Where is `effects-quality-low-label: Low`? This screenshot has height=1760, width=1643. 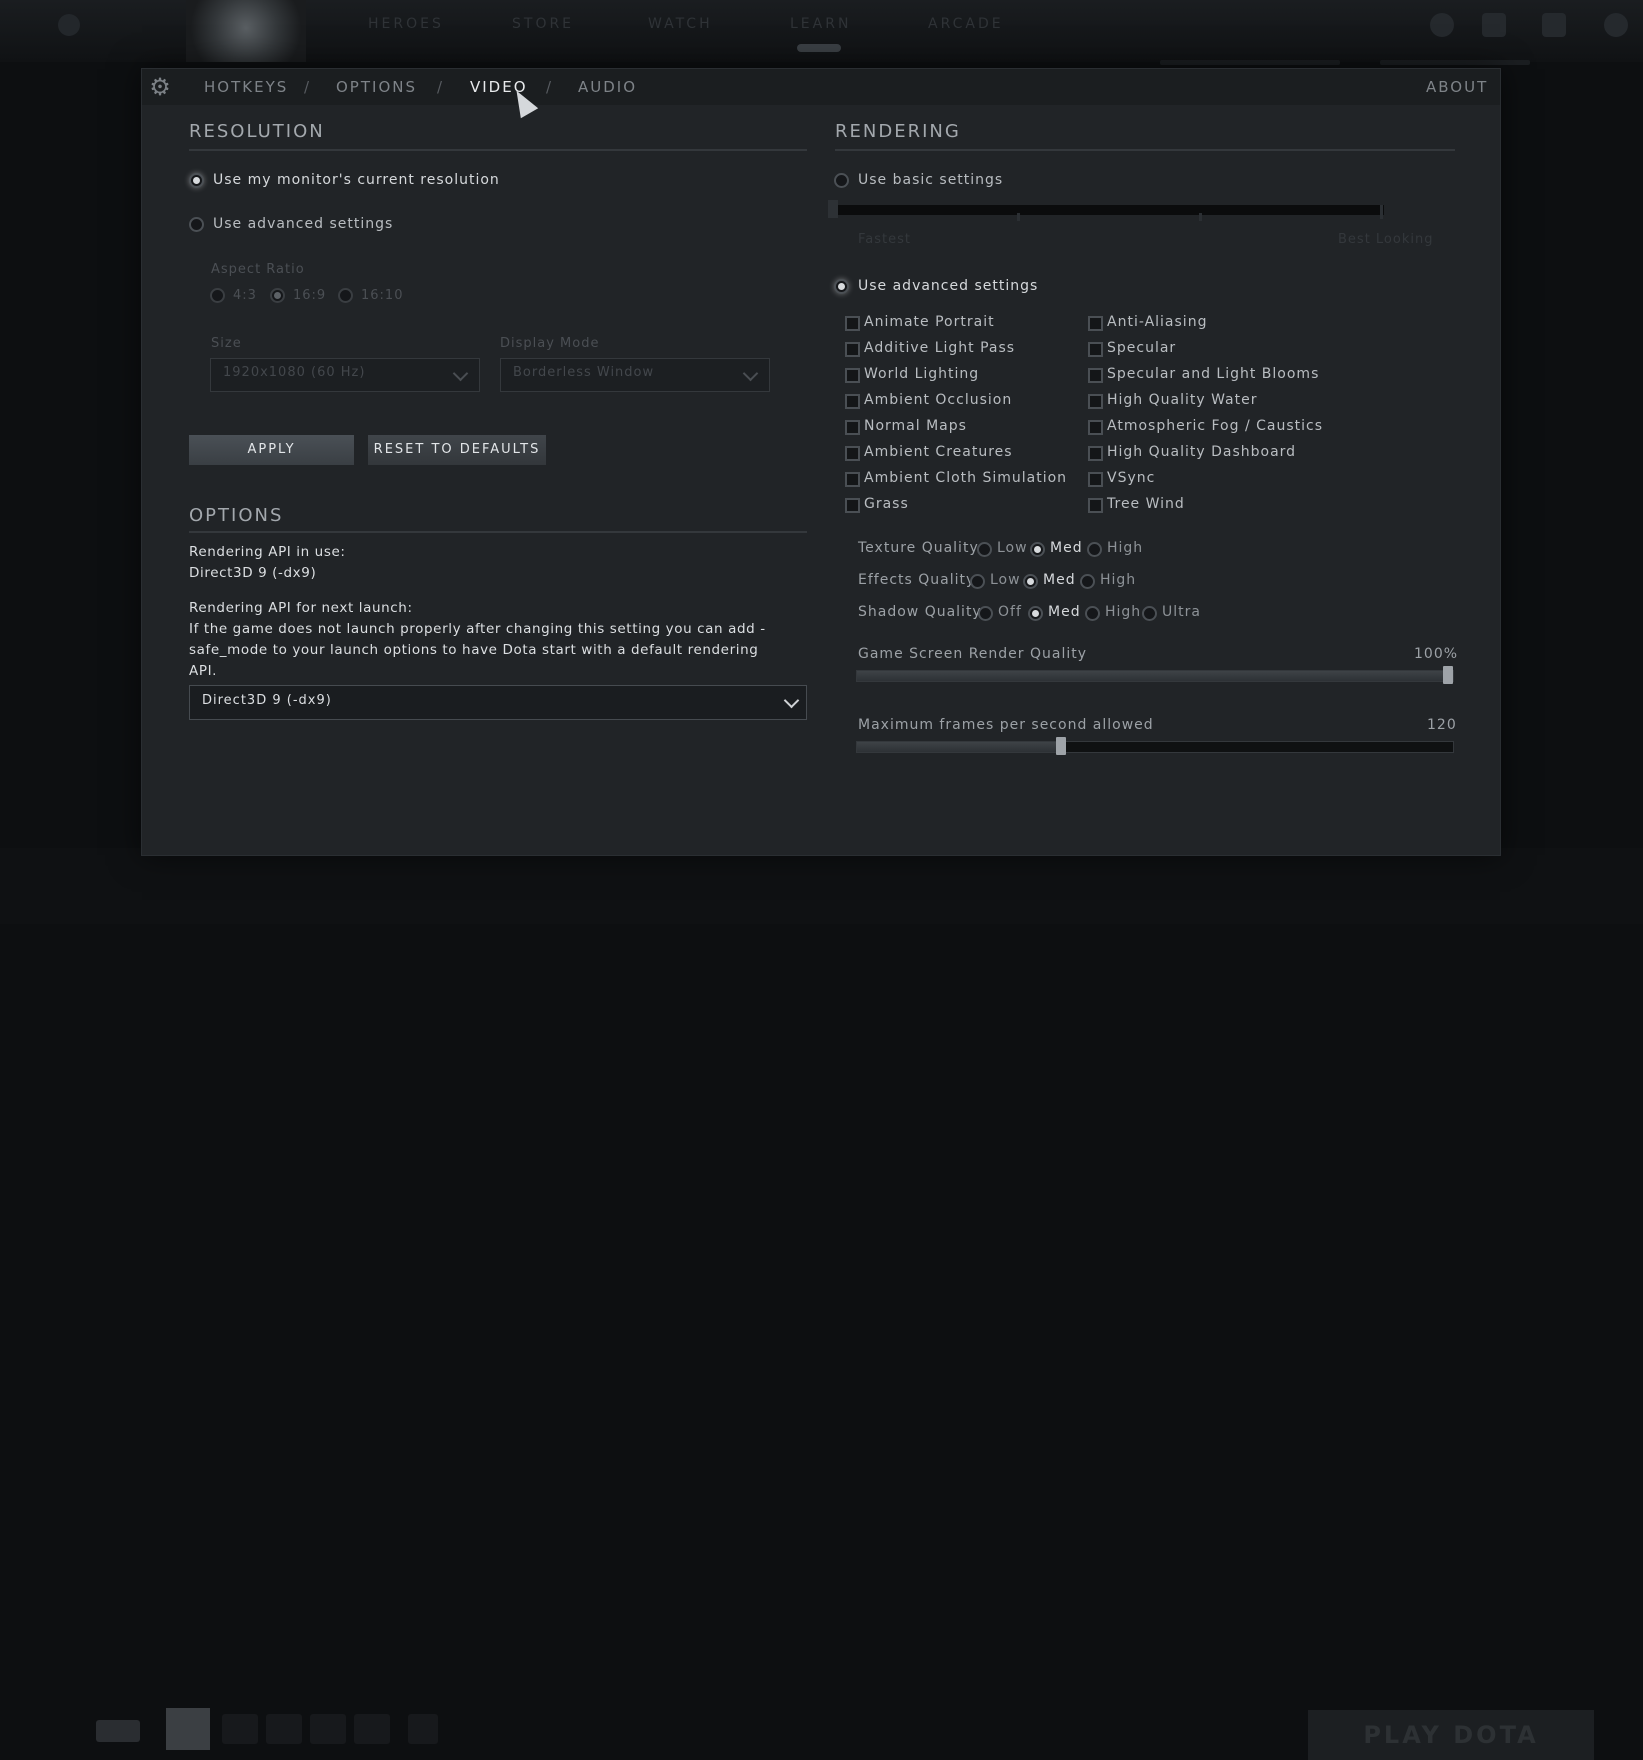
effects-quality-low-label: Low is located at coordinates (1005, 580).